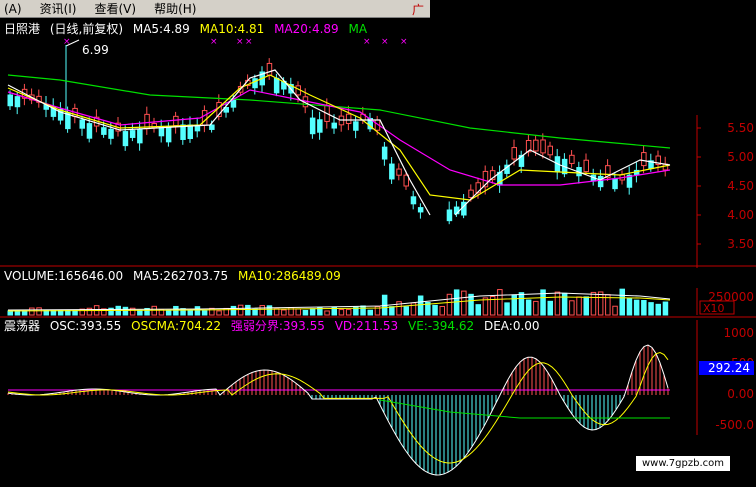 The height and width of the screenshot is (487, 756). I want to click on watermark: www.7gpzb.com, so click(683, 463).